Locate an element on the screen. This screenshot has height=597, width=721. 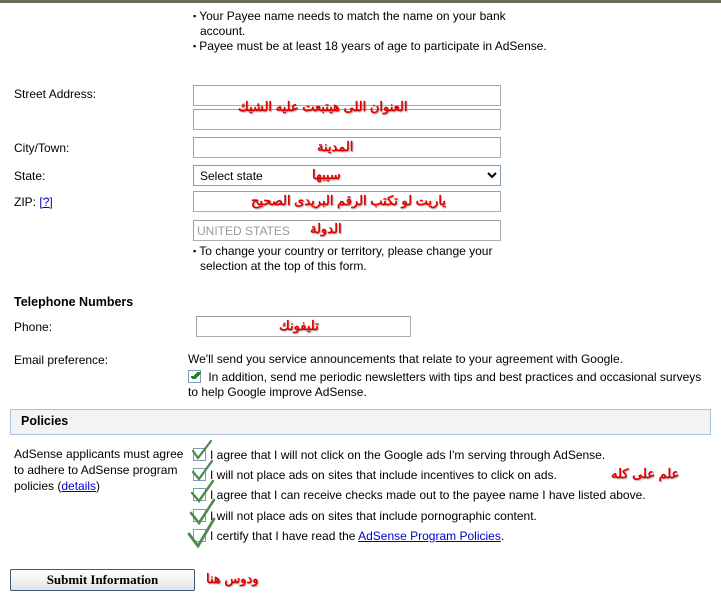
city-town-input is located at coordinates (347, 147).